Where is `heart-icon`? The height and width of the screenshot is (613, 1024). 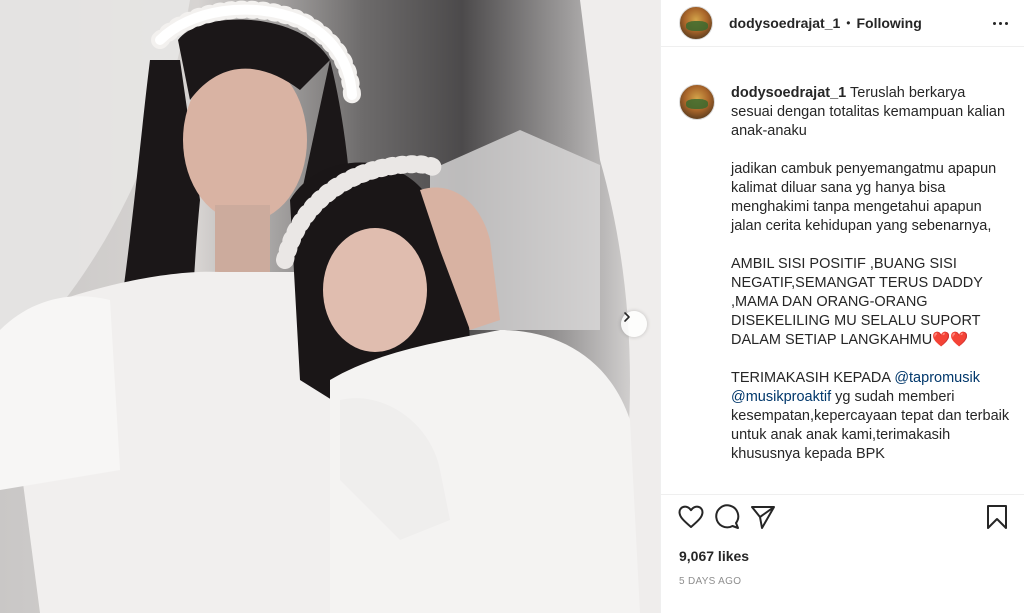 heart-icon is located at coordinates (691, 517).